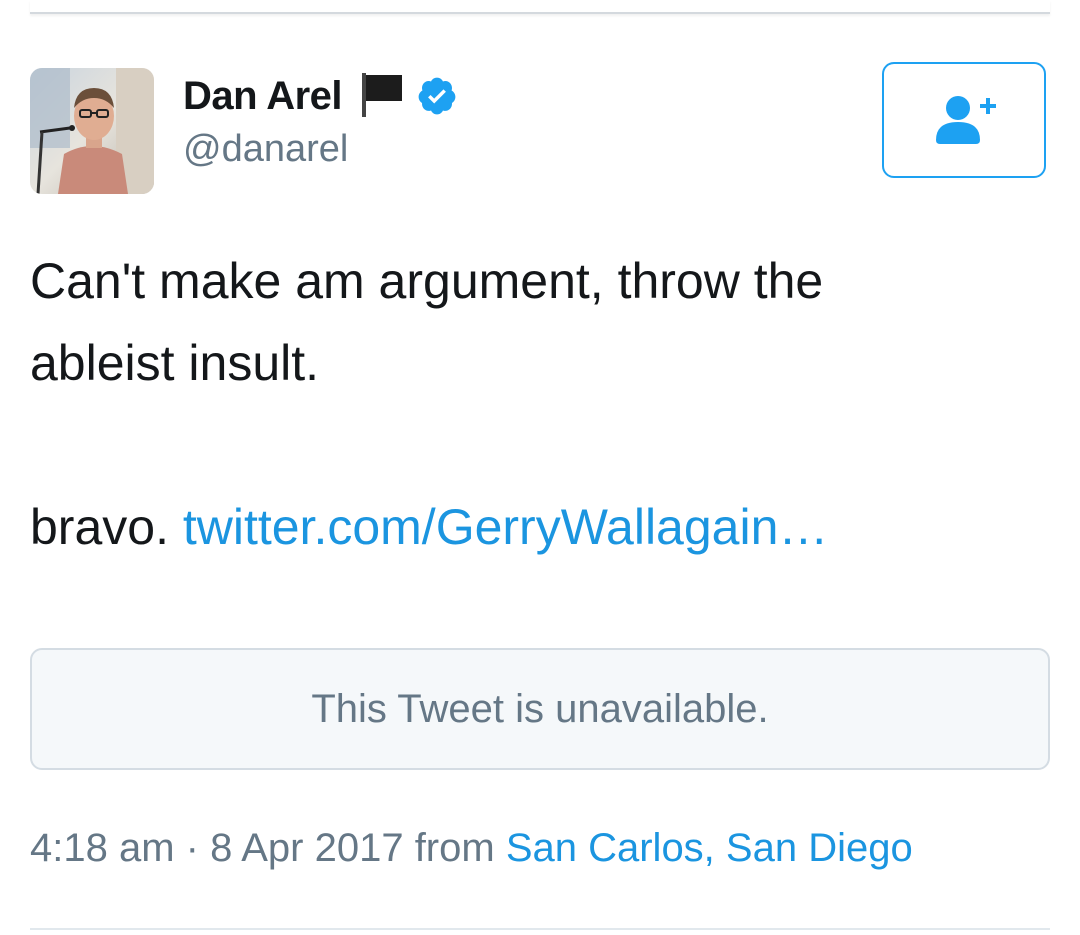 This screenshot has height=935, width=1080. I want to click on author-display-name: Dan Arel, so click(263, 96).